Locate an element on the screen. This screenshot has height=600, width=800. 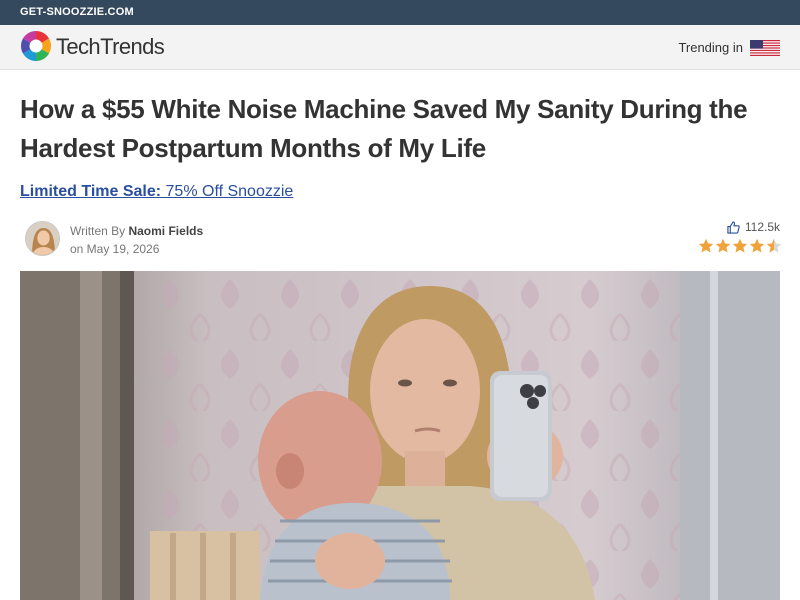
likes-count: 112.5k is located at coordinates (753, 227).